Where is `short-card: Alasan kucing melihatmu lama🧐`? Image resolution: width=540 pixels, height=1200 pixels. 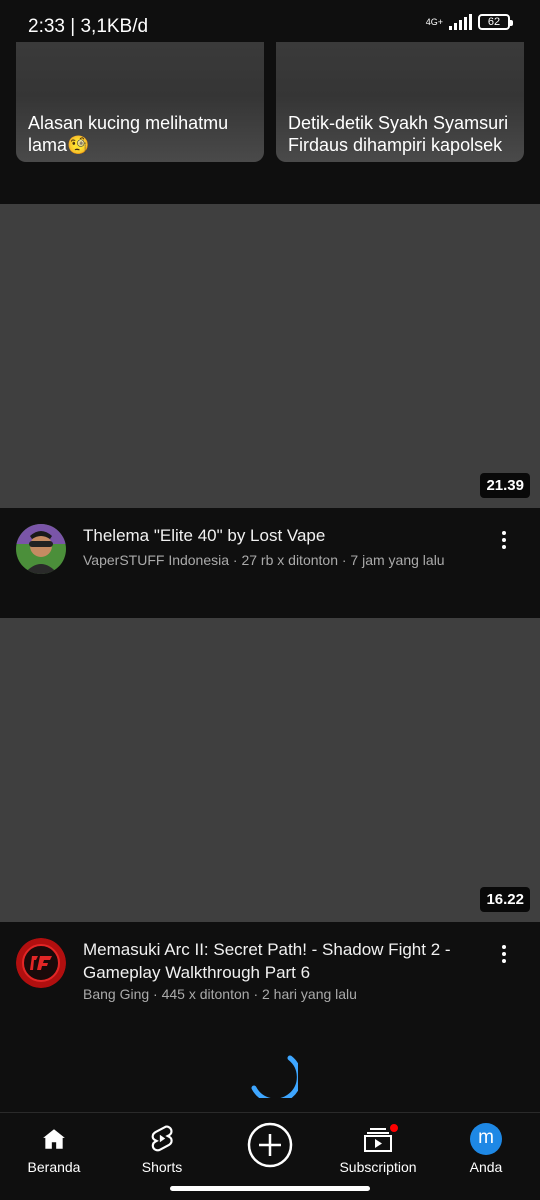
short-card: Alasan kucing melihatmu lama🧐 is located at coordinates (140, 102).